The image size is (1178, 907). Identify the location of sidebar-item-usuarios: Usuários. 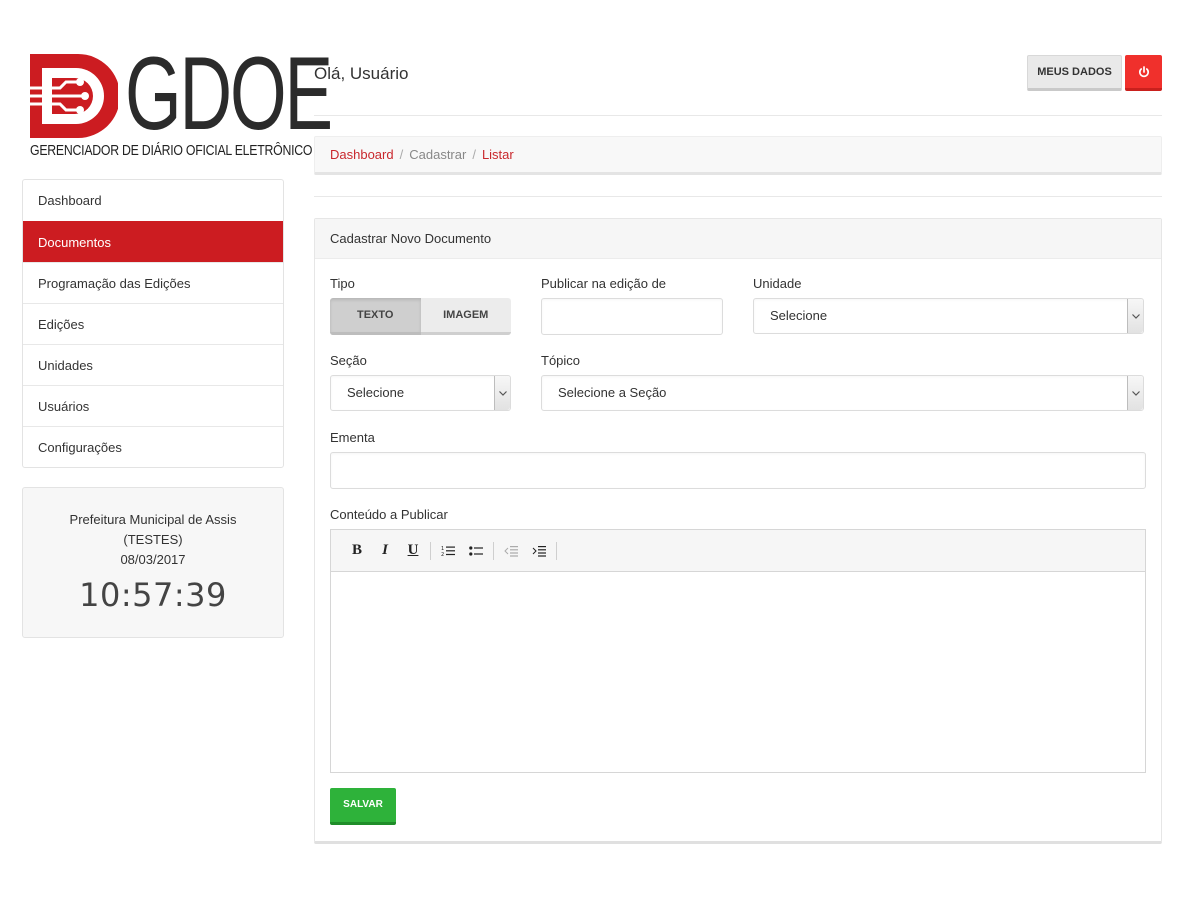
(153, 405).